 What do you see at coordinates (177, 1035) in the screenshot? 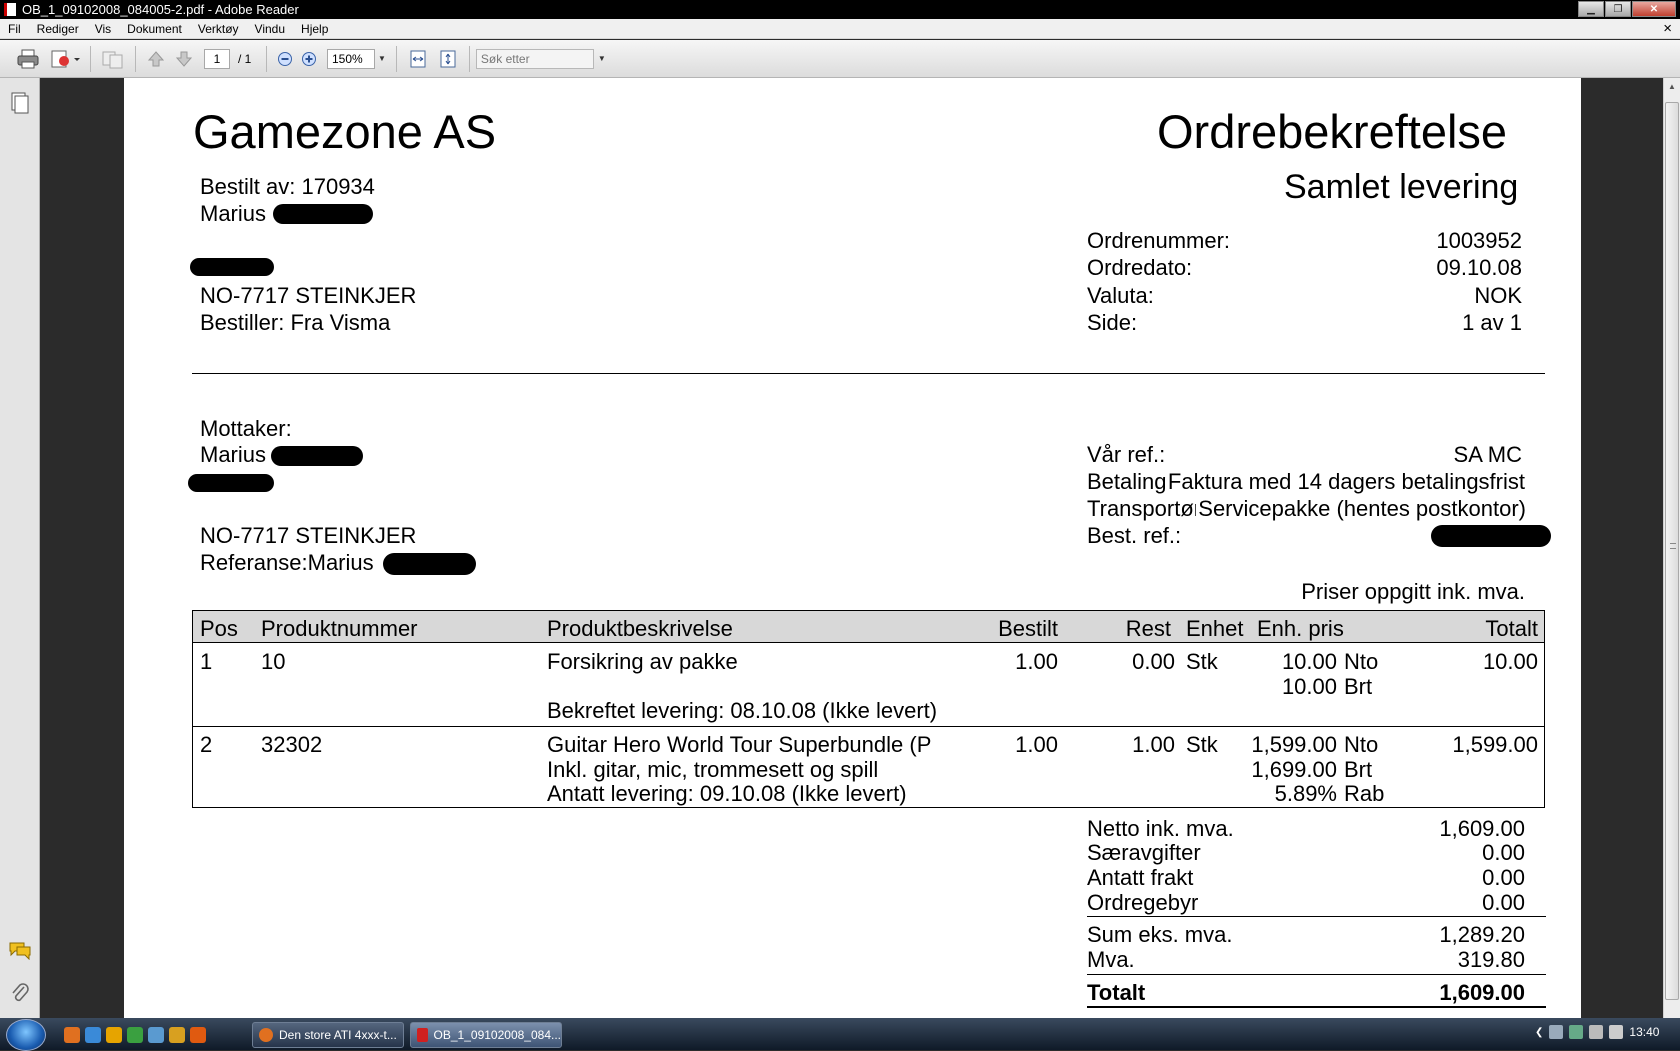
I see `media-player-icon` at bounding box center [177, 1035].